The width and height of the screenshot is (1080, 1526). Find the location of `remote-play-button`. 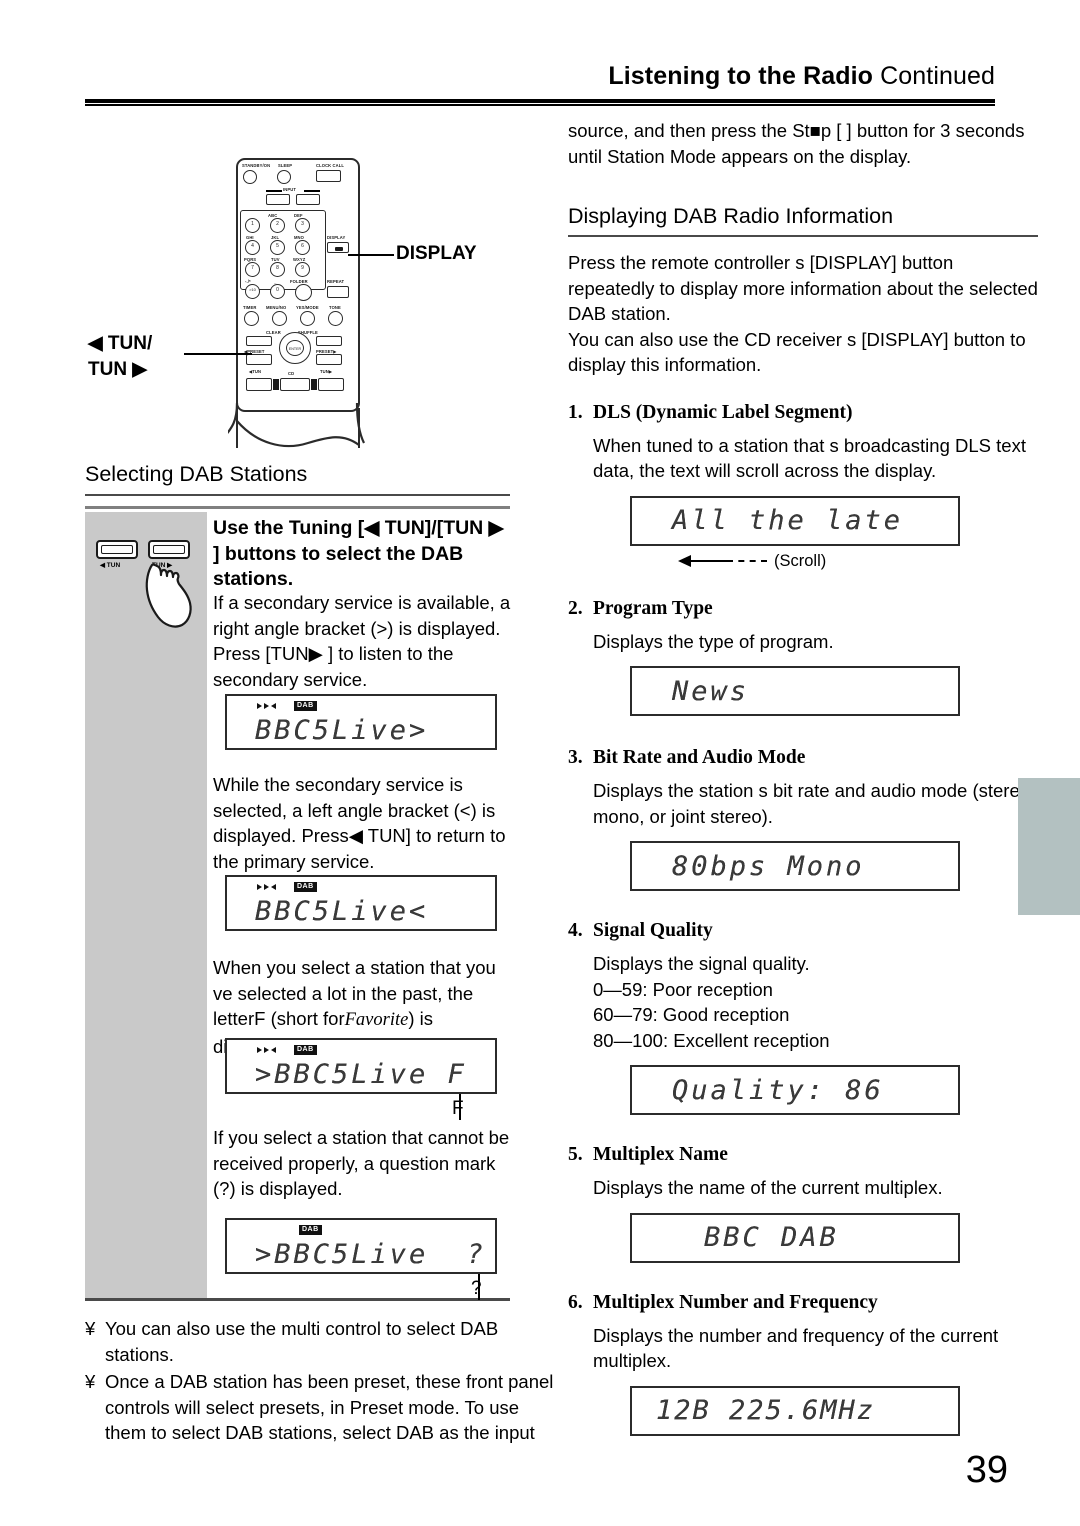

remote-play-button is located at coordinates (331, 384).